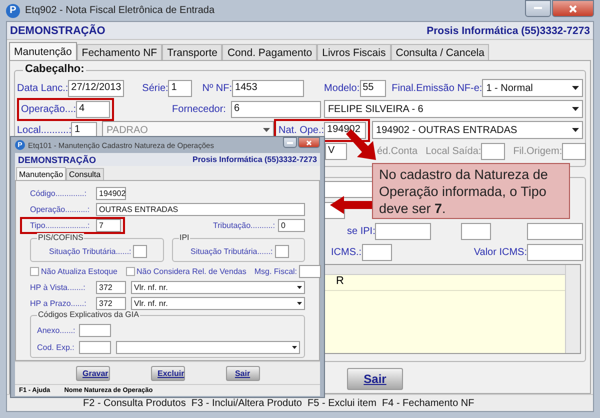 The width and height of the screenshot is (600, 418). I want to click on dialog-button: Sair, so click(243, 373).